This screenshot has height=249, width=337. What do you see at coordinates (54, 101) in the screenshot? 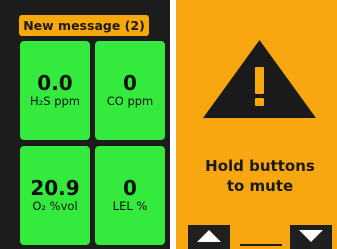
I see `h2s-unit: H₂S ppm` at bounding box center [54, 101].